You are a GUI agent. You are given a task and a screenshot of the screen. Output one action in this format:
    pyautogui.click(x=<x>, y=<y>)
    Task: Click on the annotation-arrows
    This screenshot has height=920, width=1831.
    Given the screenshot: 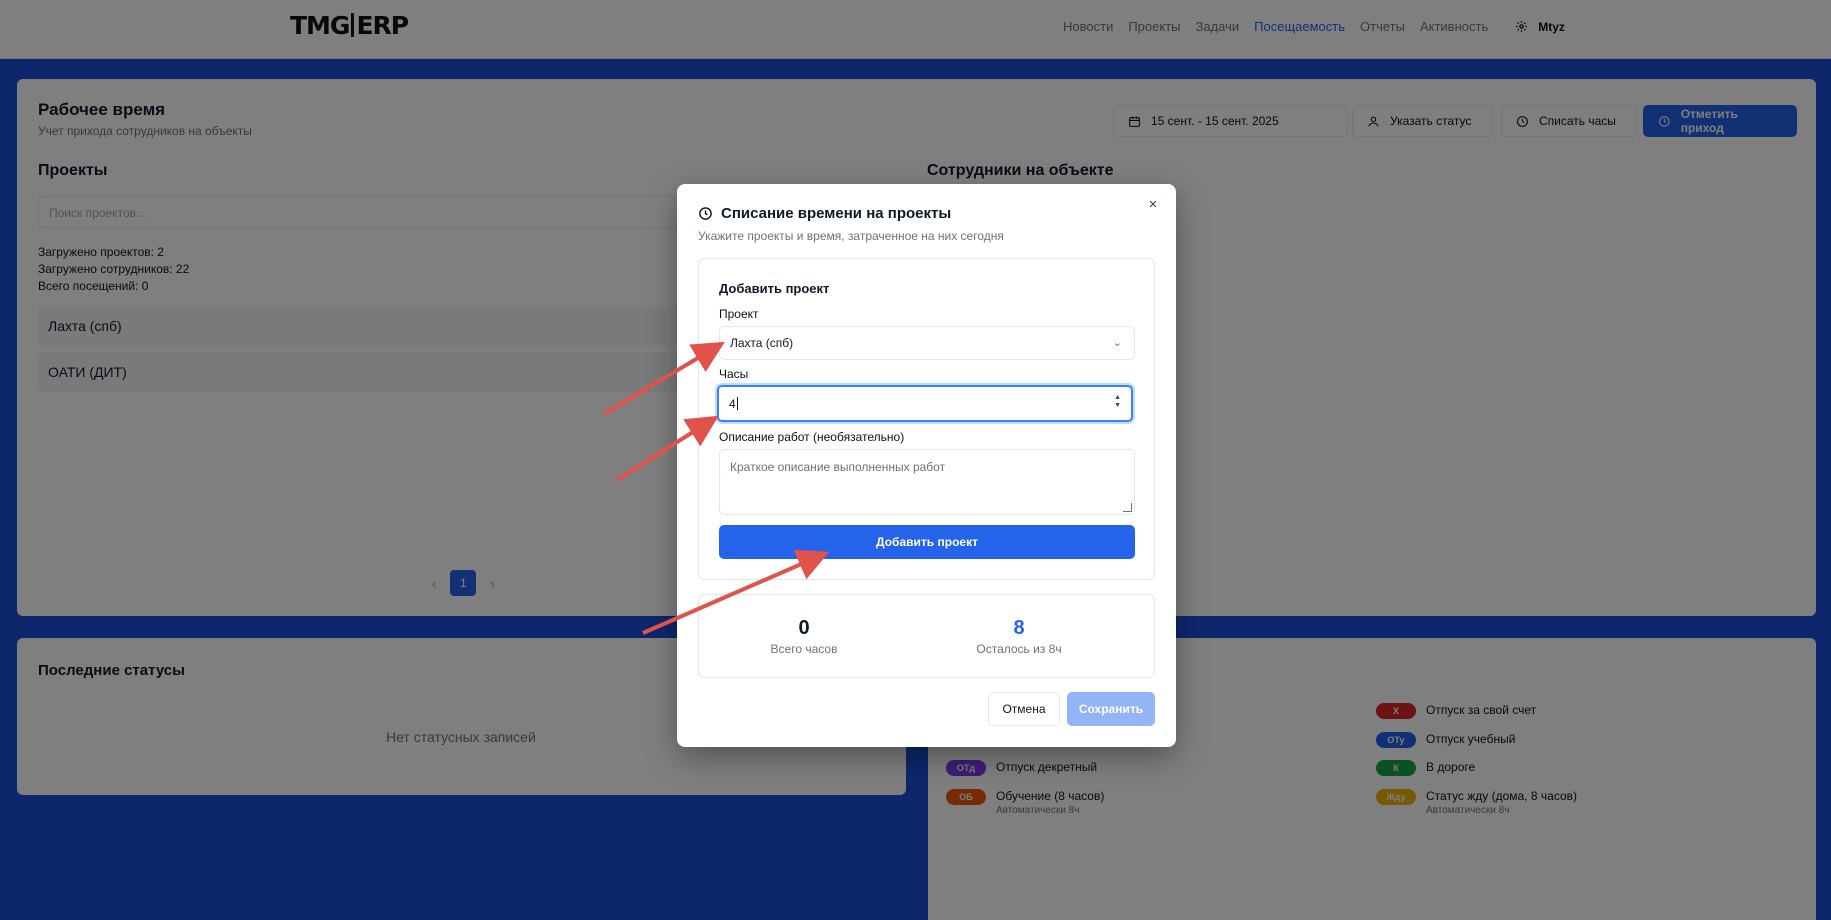 What is the action you would take?
    pyautogui.click(x=716, y=488)
    